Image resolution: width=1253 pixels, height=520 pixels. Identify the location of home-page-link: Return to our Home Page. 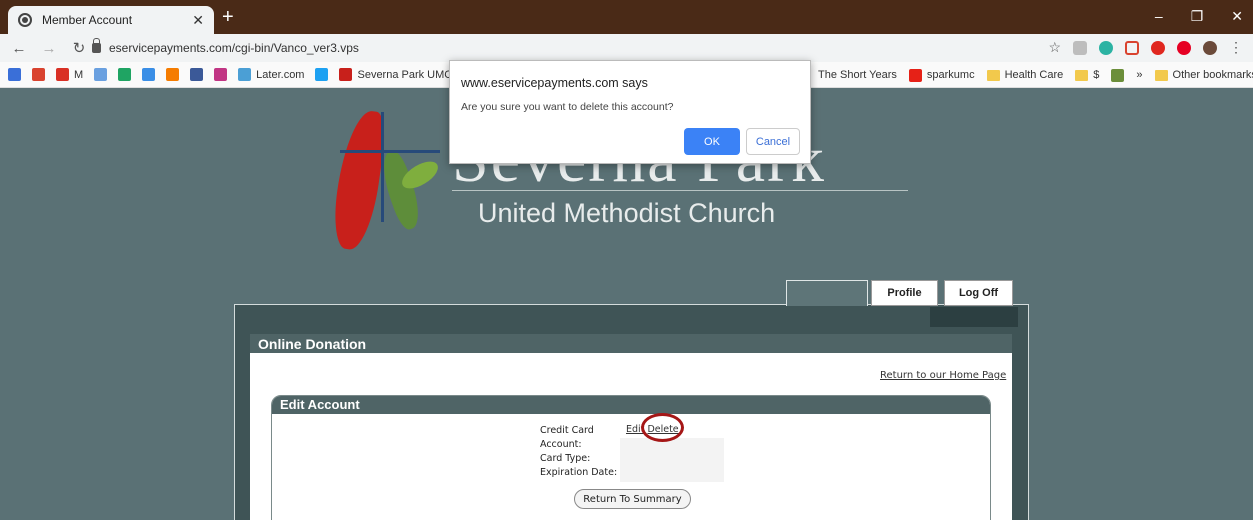
(943, 375).